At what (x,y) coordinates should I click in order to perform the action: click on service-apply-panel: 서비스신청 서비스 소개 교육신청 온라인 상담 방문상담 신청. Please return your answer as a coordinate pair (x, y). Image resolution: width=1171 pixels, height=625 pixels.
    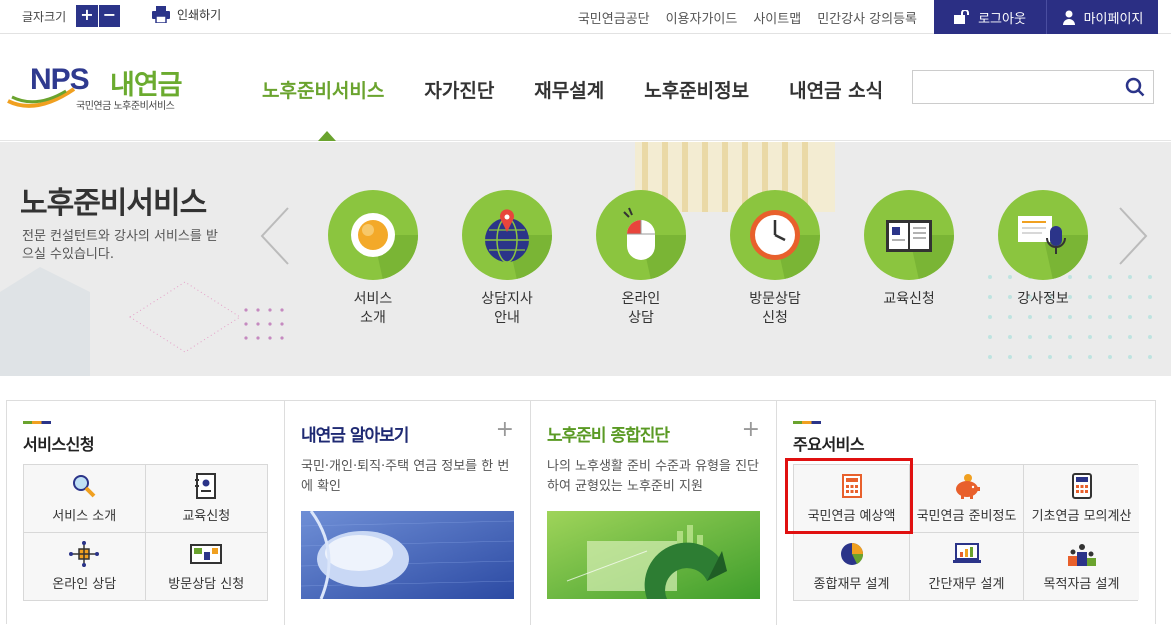
    Looking at the image, I should click on (146, 513).